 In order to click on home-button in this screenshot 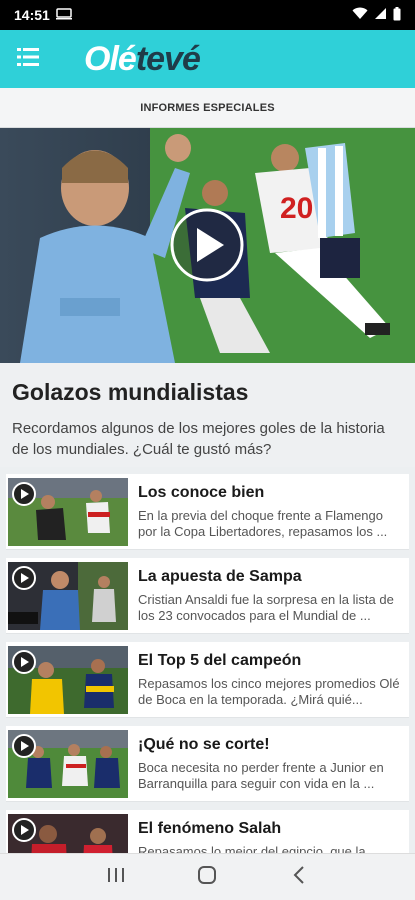, I will do `click(207, 877)`.